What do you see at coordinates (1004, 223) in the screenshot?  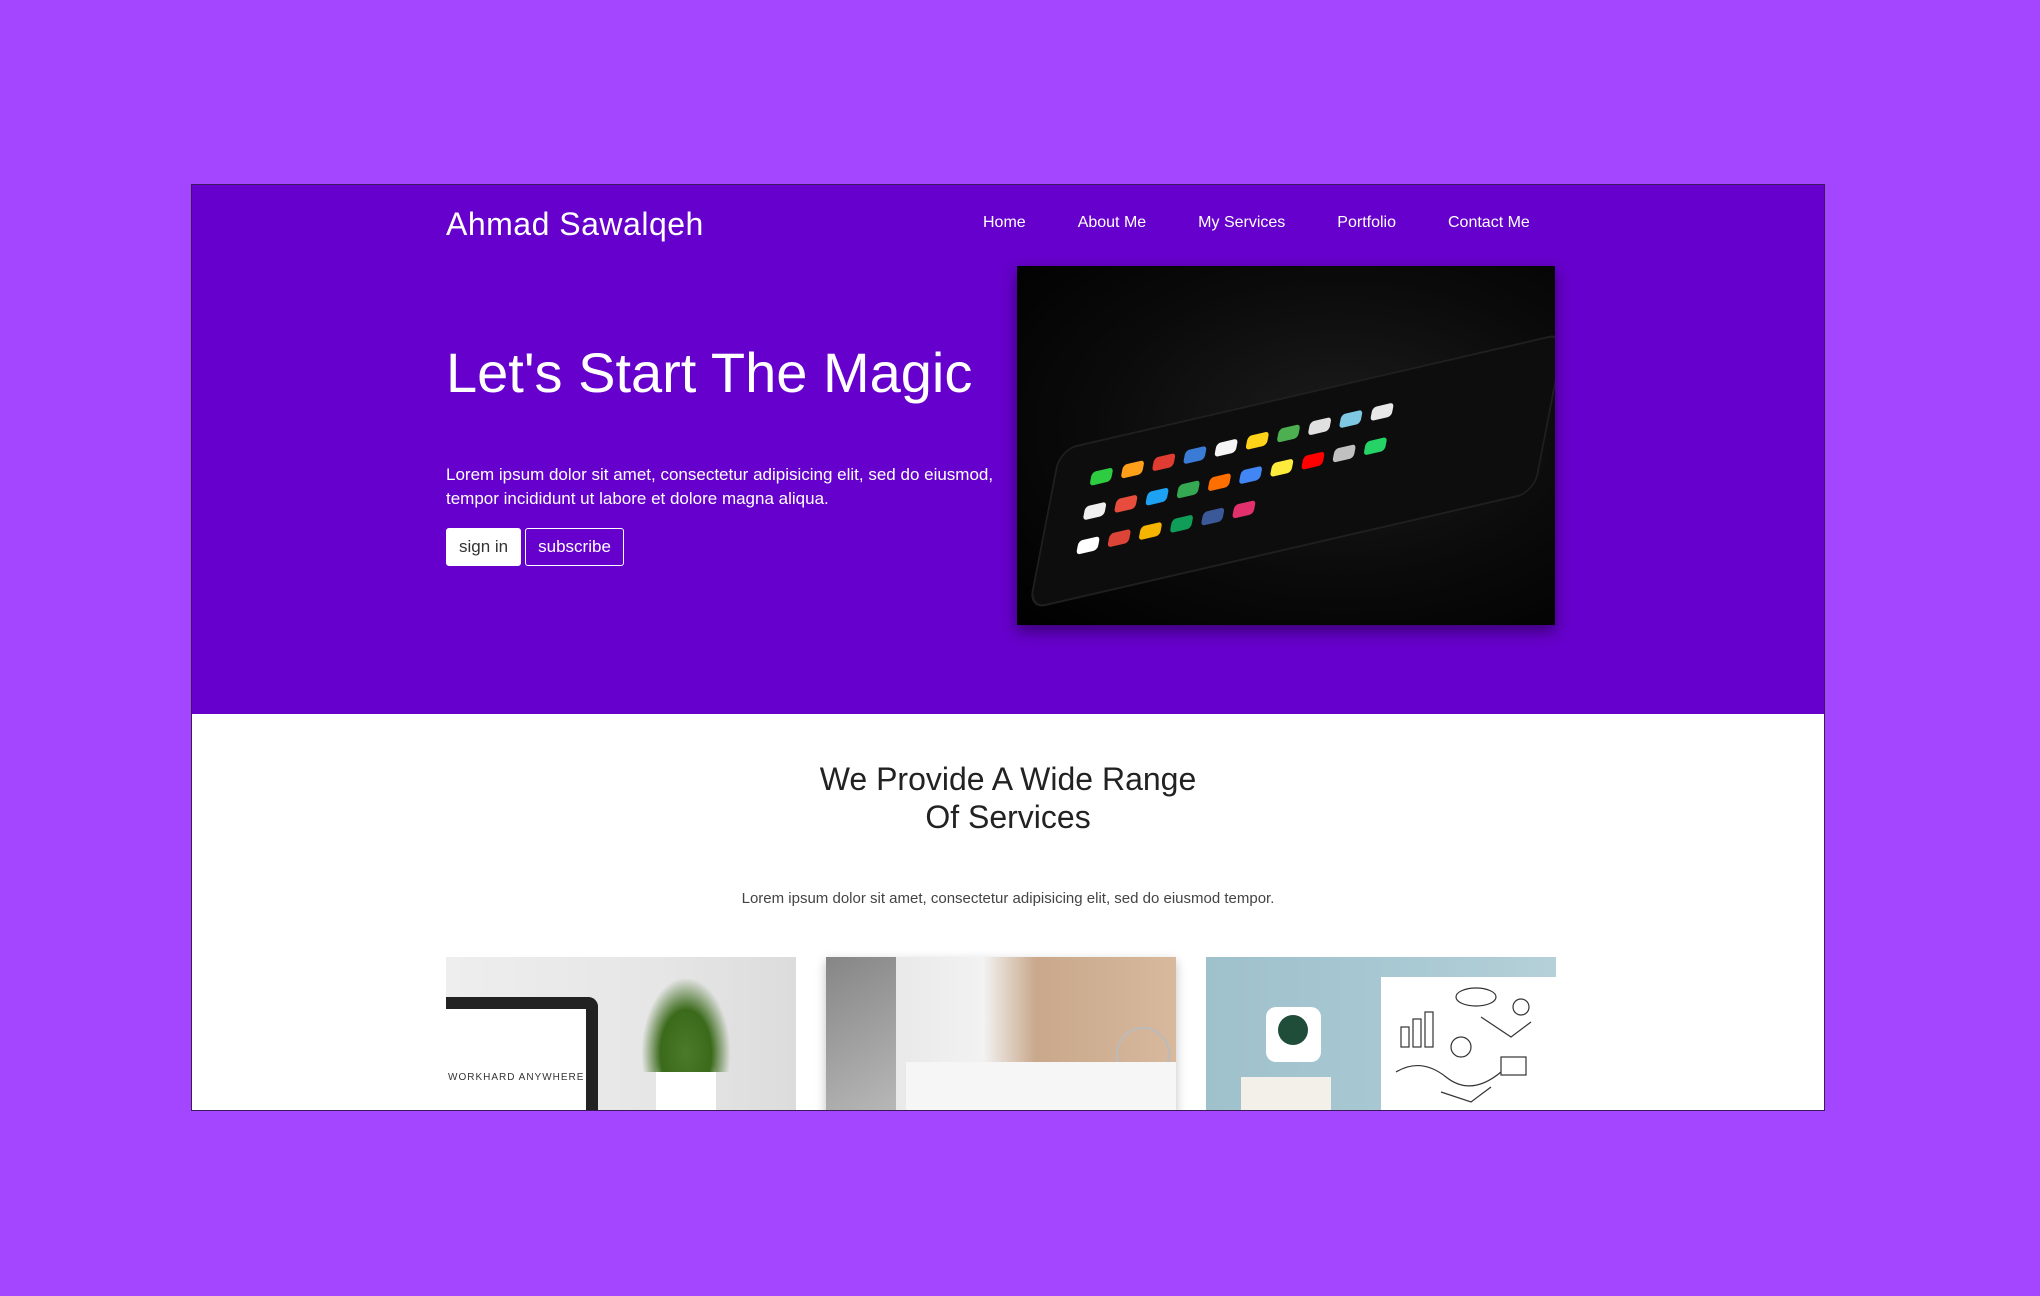 I see `nav-home: Home` at bounding box center [1004, 223].